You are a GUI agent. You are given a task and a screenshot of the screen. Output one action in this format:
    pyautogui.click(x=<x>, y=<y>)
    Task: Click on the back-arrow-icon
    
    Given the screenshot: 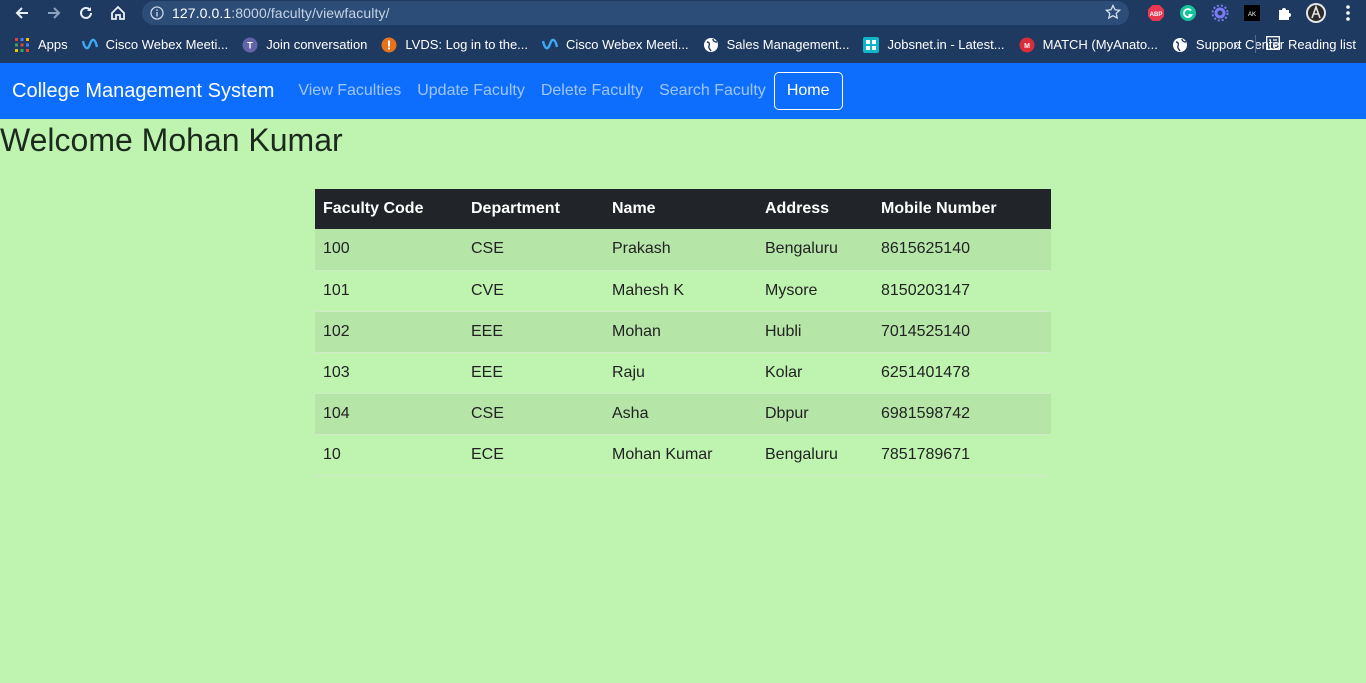 What is the action you would take?
    pyautogui.click(x=21, y=13)
    